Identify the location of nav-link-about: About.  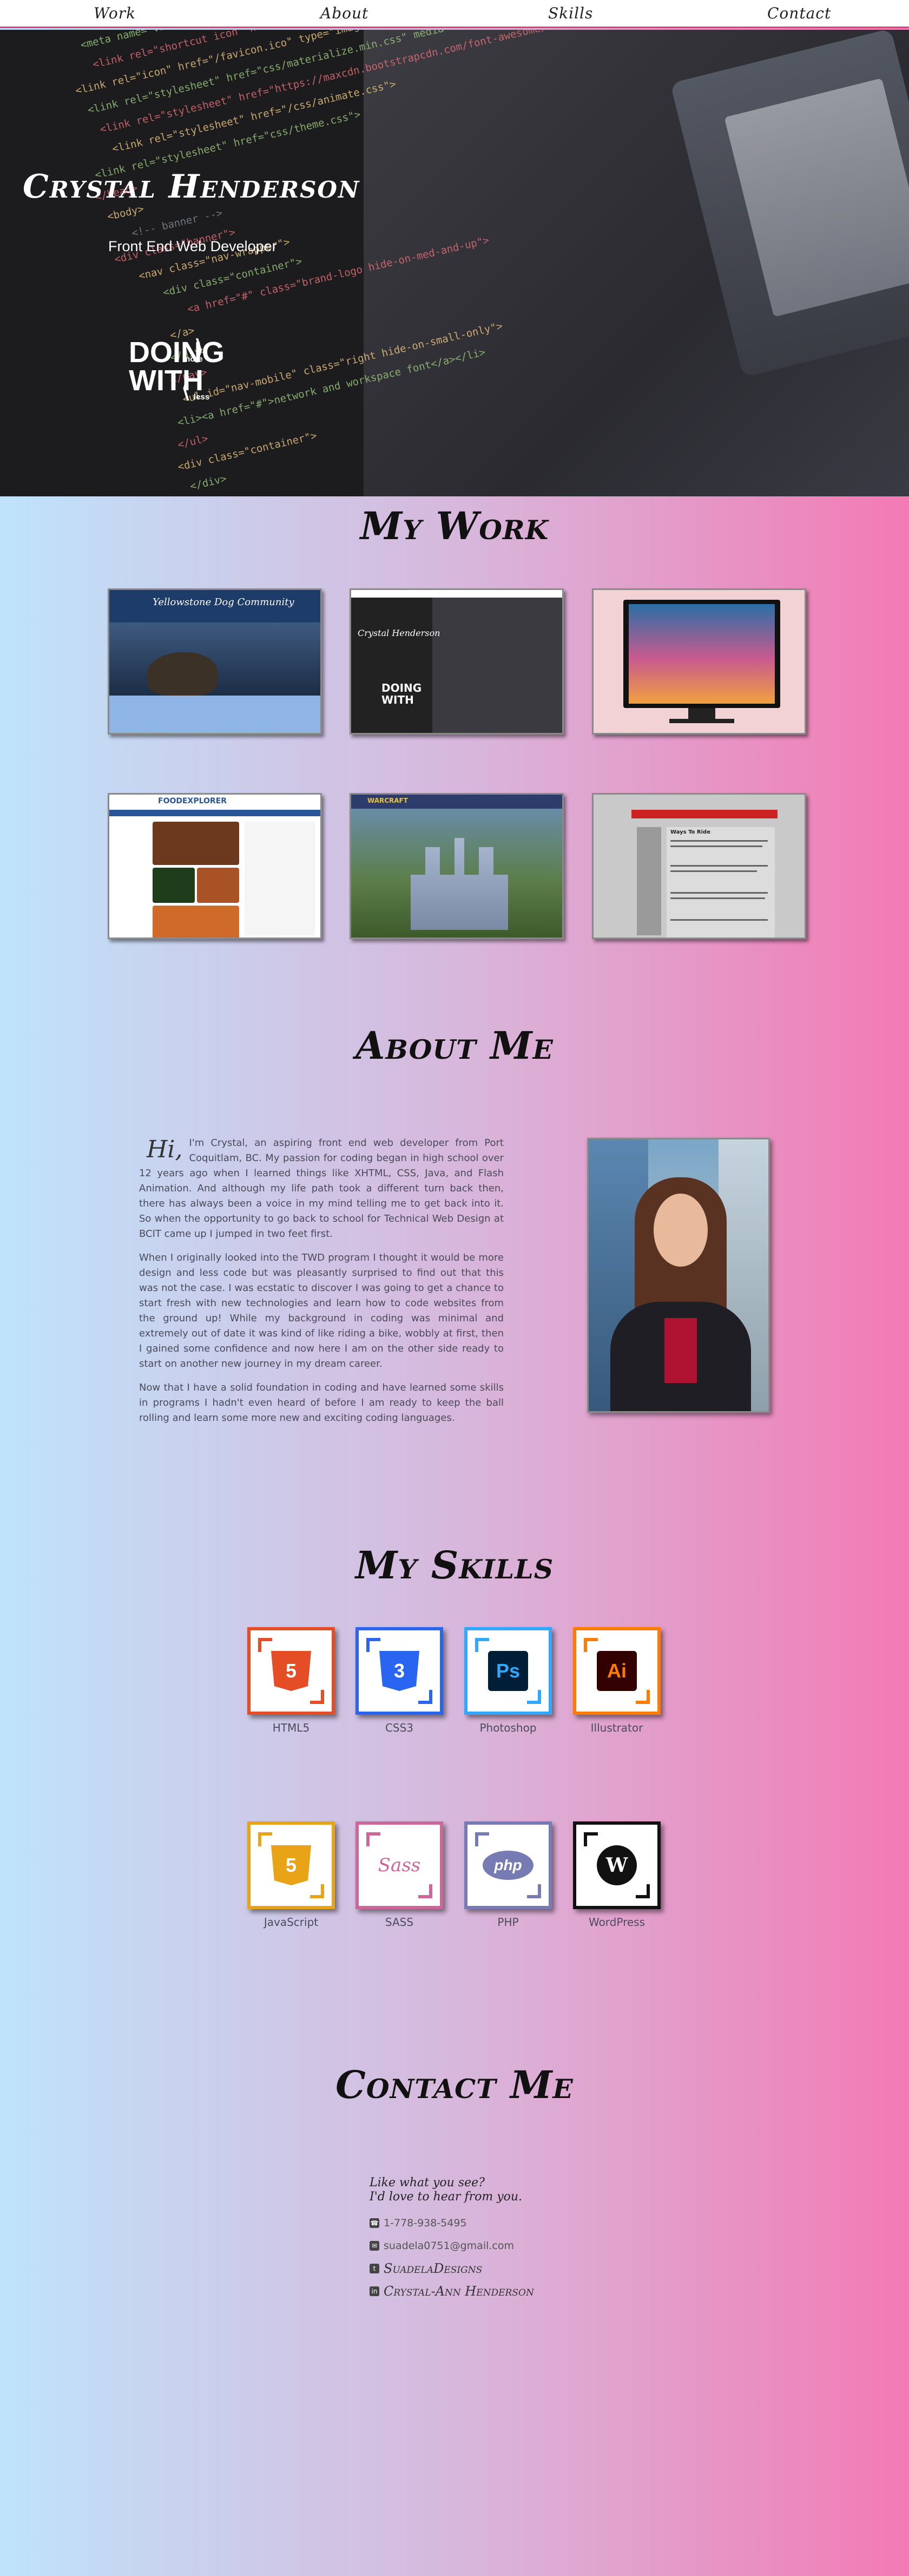
(344, 13).